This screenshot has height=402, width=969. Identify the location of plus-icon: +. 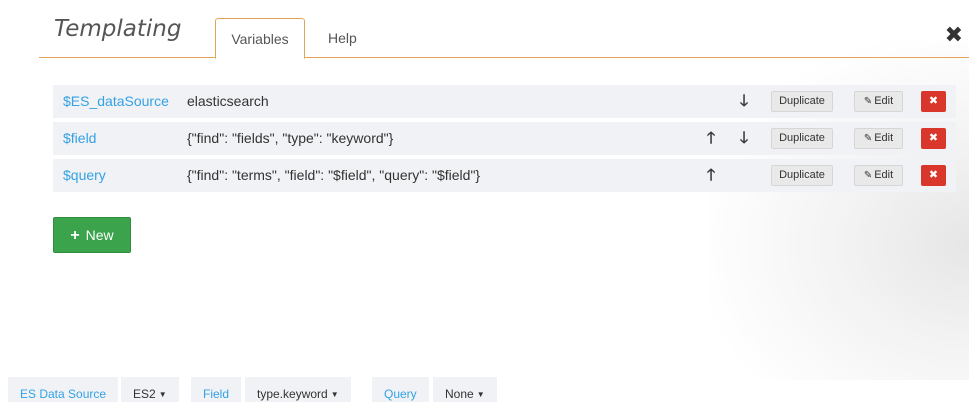
(75, 235).